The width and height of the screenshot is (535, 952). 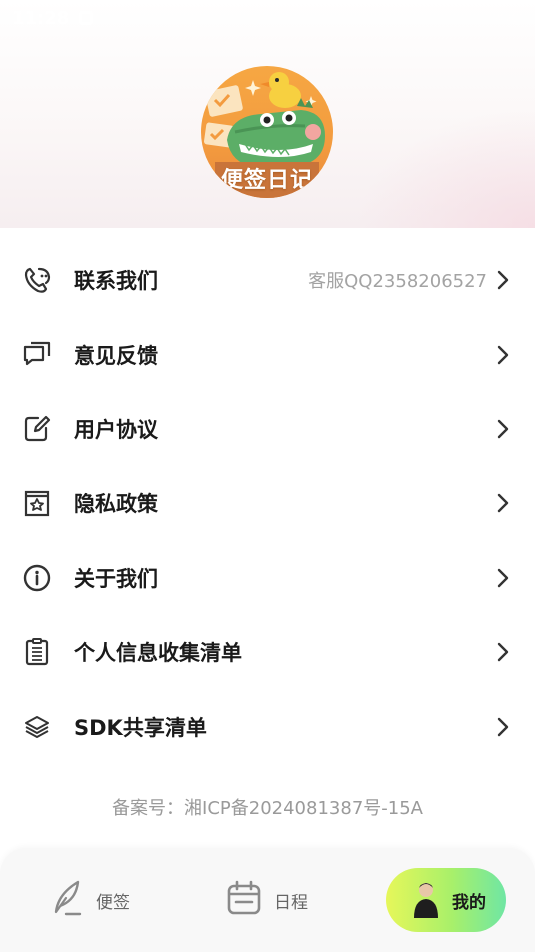 What do you see at coordinates (267, 726) in the screenshot?
I see `menu-item-sdk-share-list: SDK共享清单` at bounding box center [267, 726].